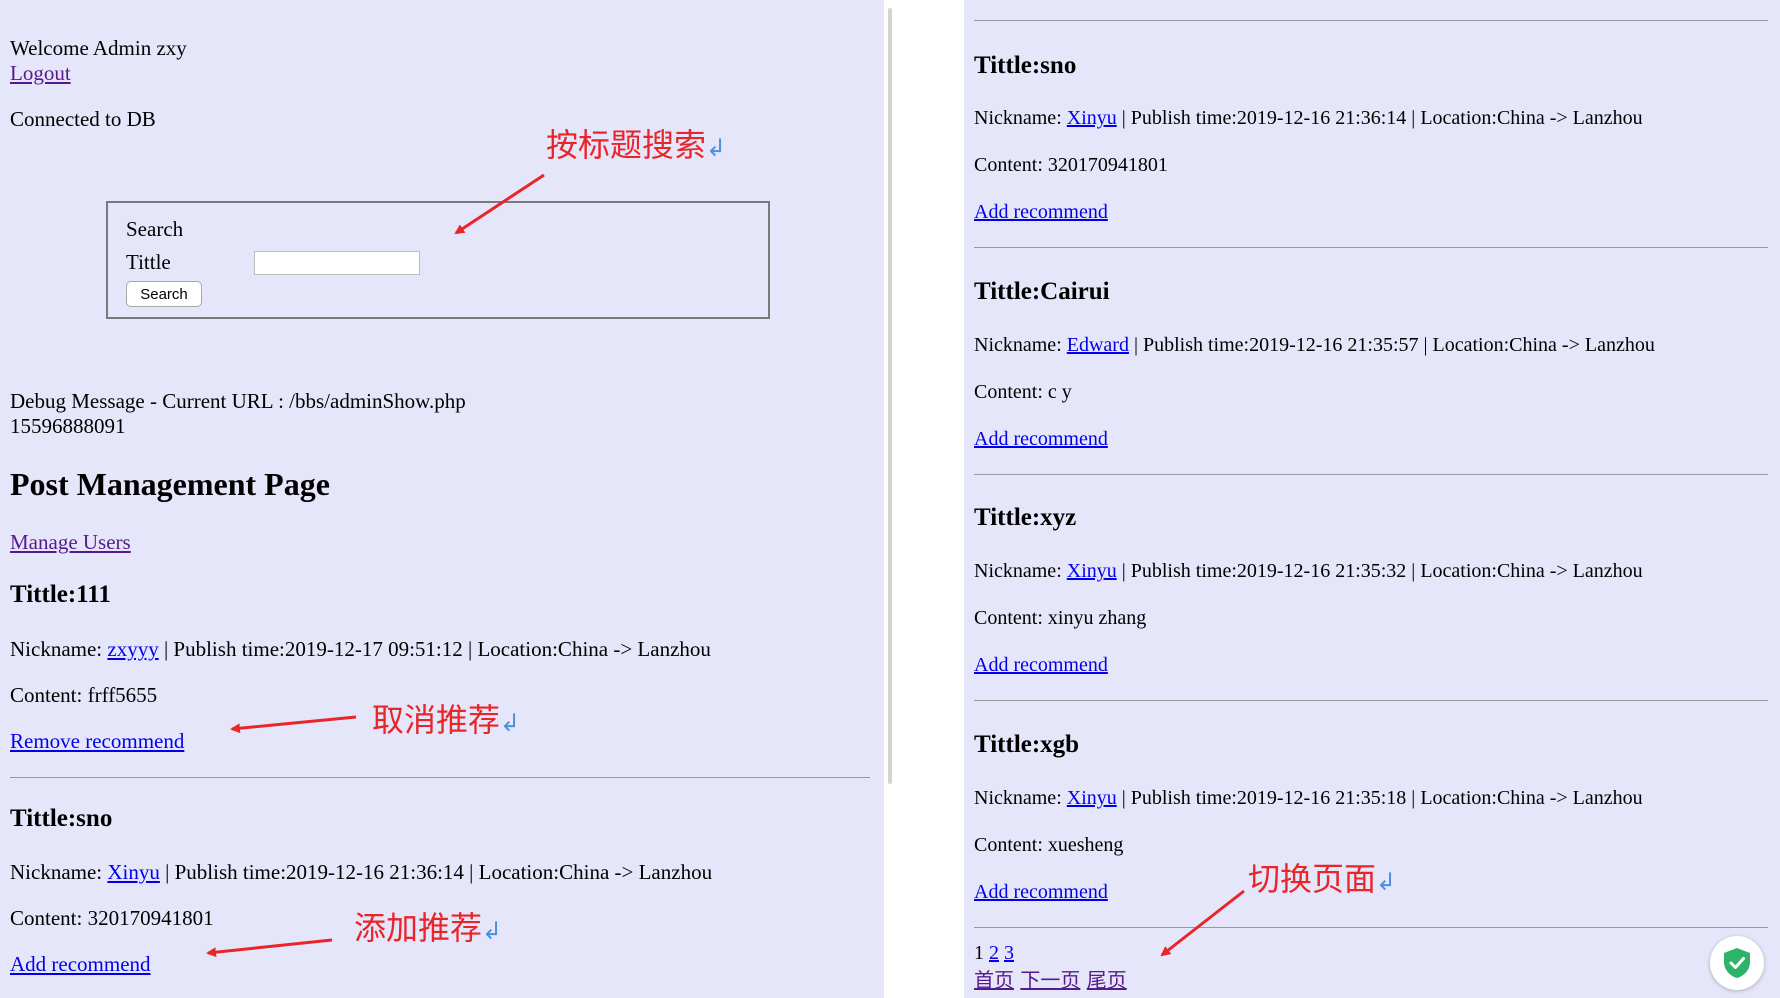 The width and height of the screenshot is (1780, 998). I want to click on annotation-switch-page: 切换页面↲, so click(1322, 877).